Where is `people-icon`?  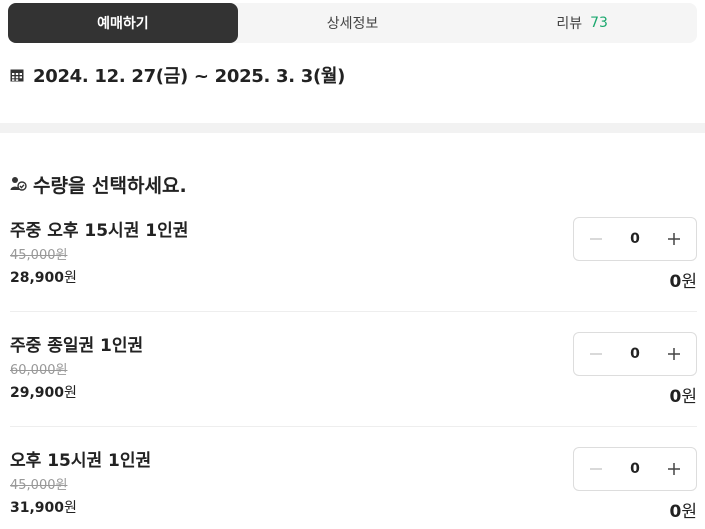 people-icon is located at coordinates (18, 184).